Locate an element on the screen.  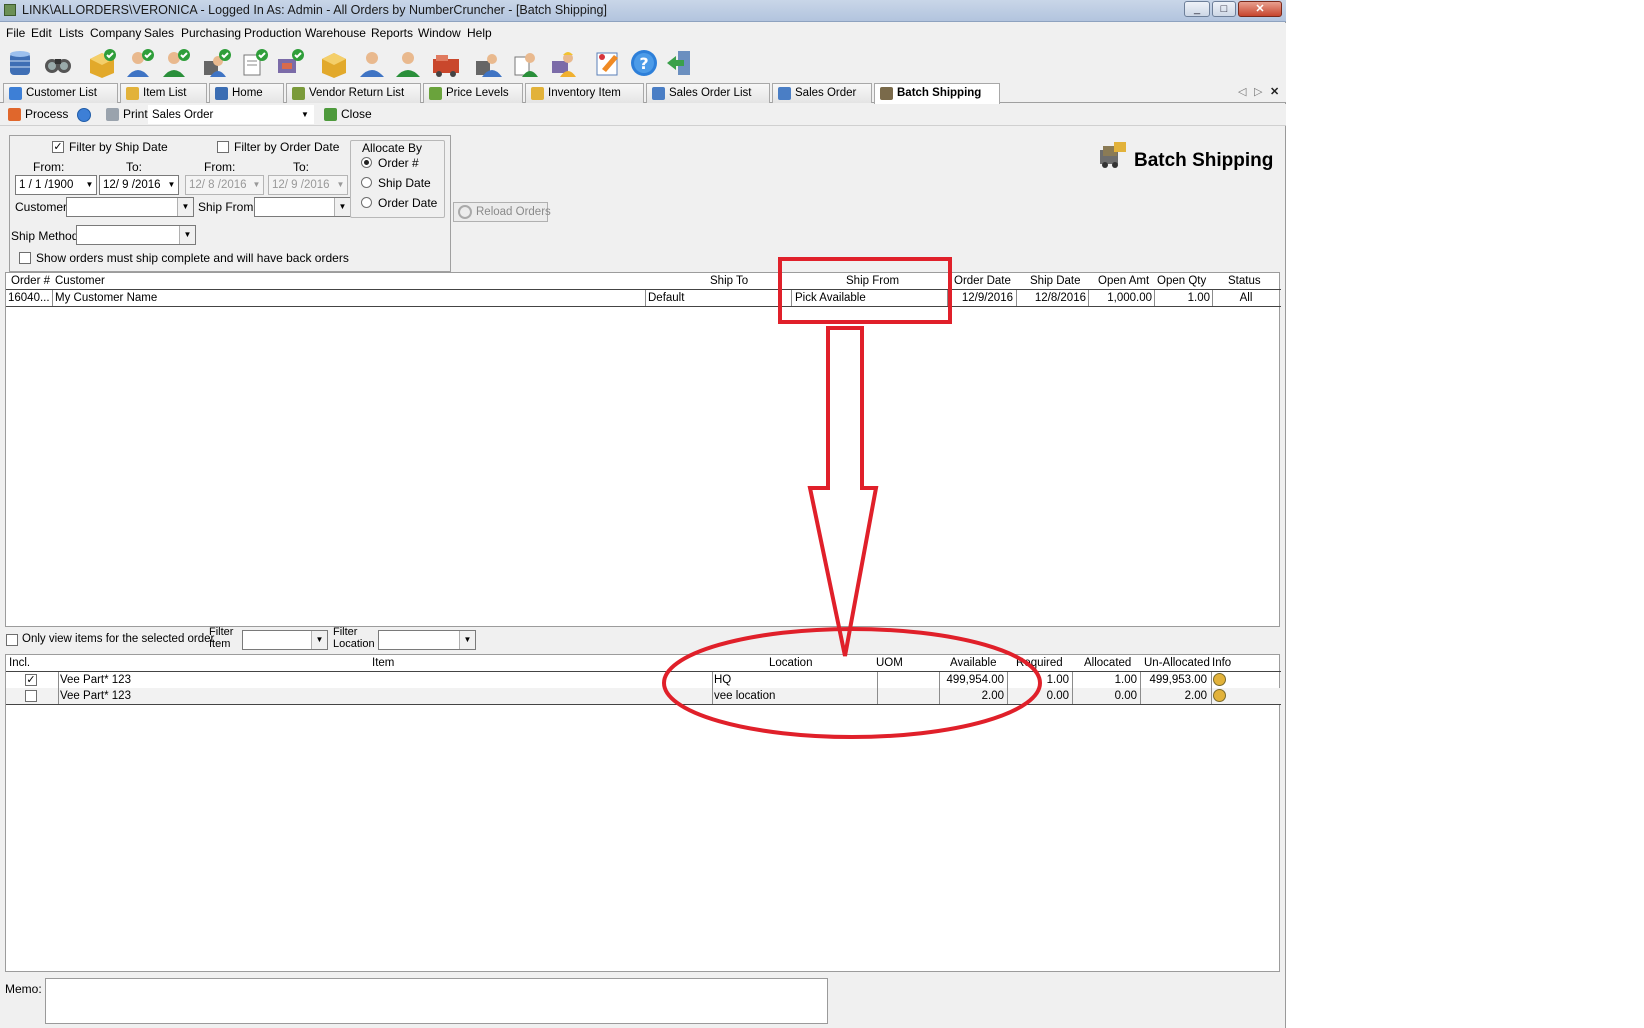
page-title: Batch Shipping is located at coordinates (1204, 160).